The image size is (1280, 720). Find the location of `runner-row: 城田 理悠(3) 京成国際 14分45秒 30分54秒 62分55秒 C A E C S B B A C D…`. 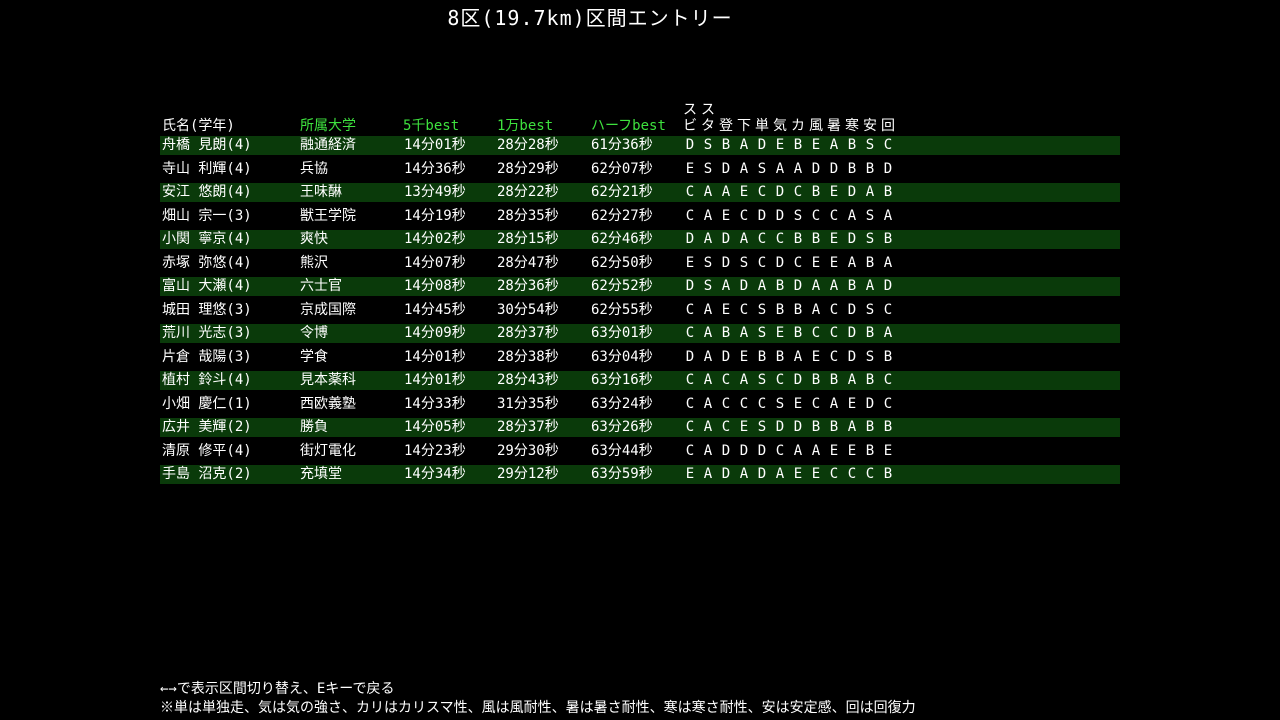

runner-row: 城田 理悠(3) 京成国際 14分45秒 30分54秒 62分55秒 C A E C S B B A C D… is located at coordinates (640, 310).